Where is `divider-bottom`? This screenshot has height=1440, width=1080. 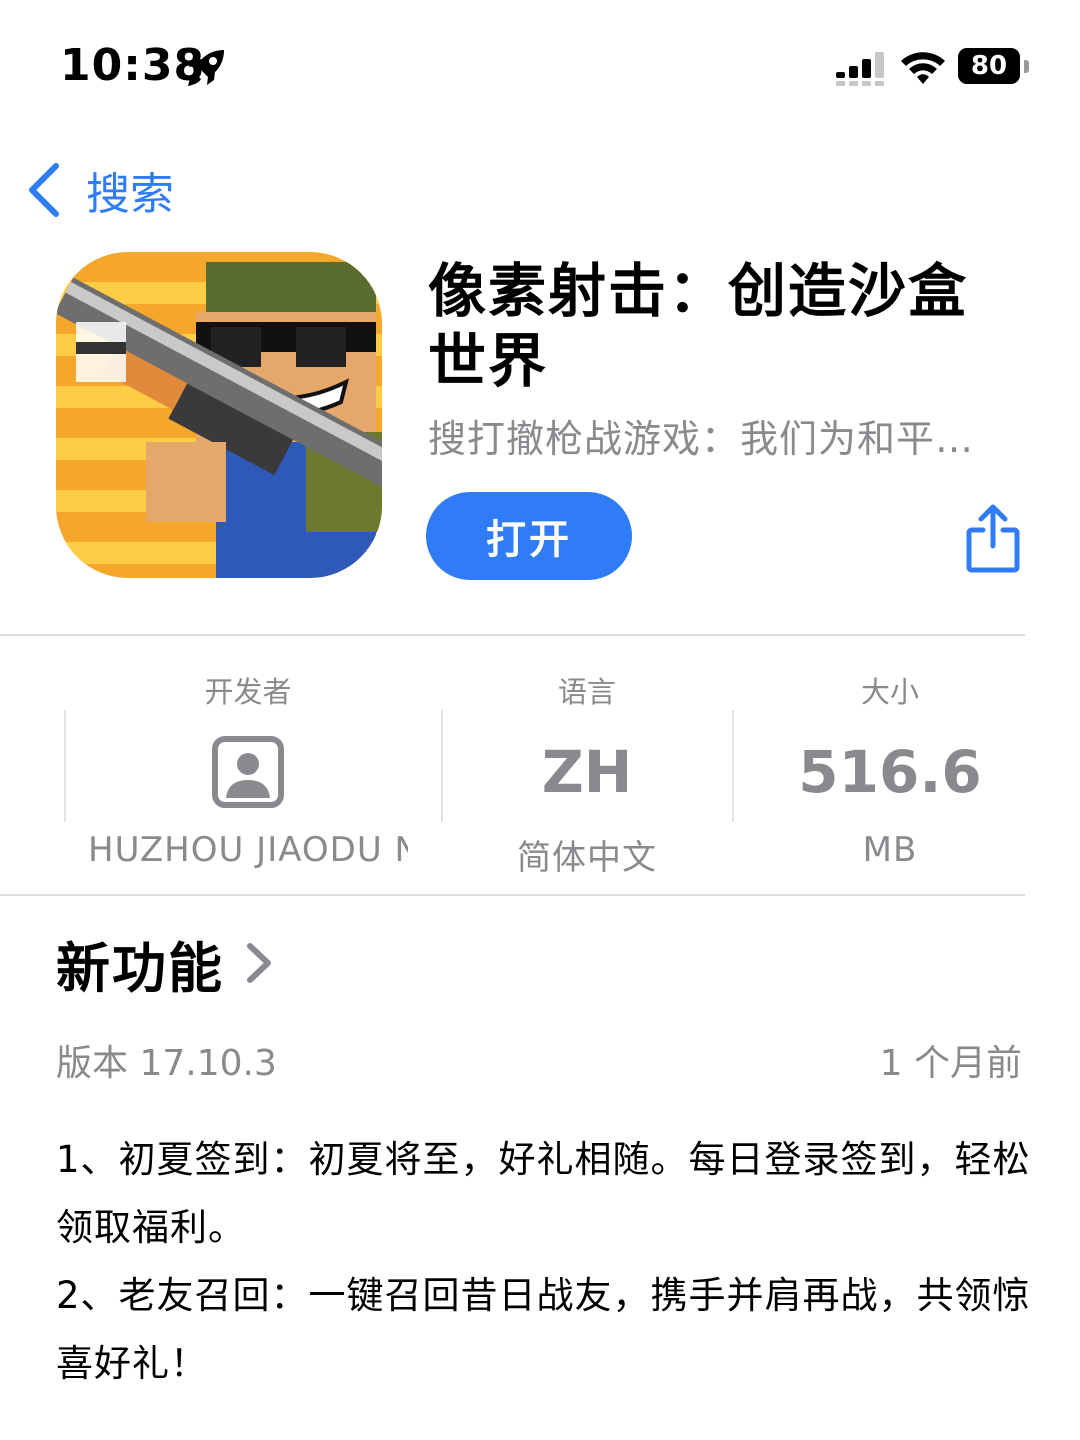 divider-bottom is located at coordinates (512, 895).